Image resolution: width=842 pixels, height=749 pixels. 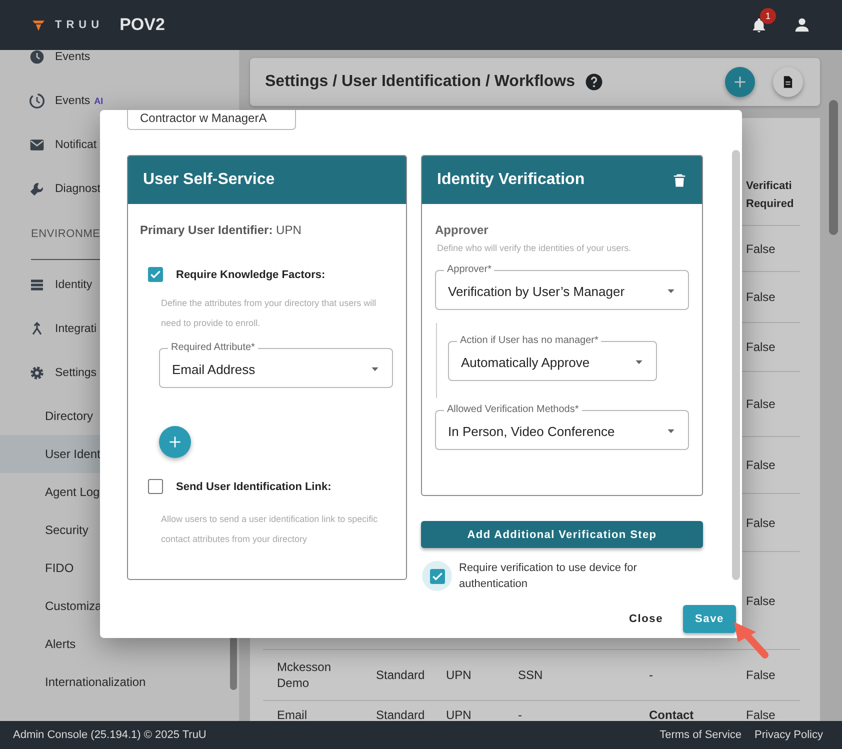 I want to click on table-cell-text: -, so click(x=520, y=714).